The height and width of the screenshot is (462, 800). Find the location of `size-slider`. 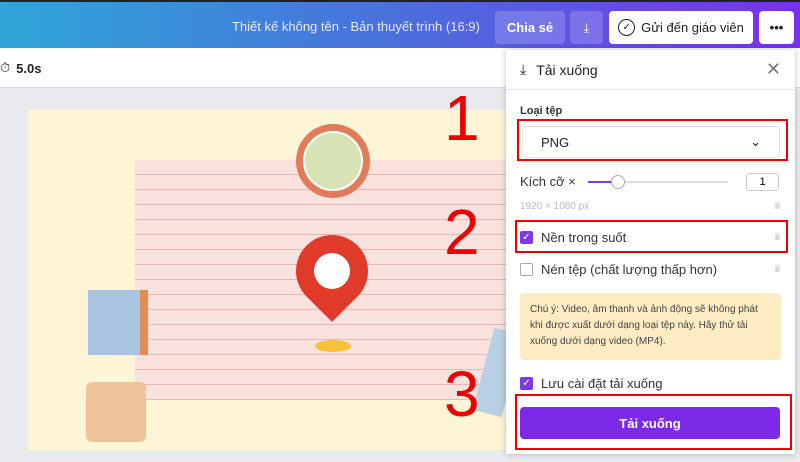

size-slider is located at coordinates (658, 182).